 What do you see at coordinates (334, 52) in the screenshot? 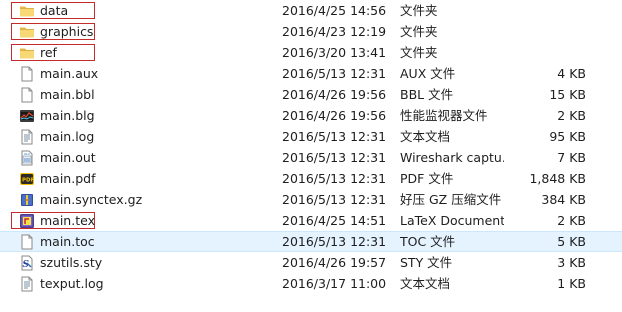
I see `file-date-modified: 2016/3/20 13:41` at bounding box center [334, 52].